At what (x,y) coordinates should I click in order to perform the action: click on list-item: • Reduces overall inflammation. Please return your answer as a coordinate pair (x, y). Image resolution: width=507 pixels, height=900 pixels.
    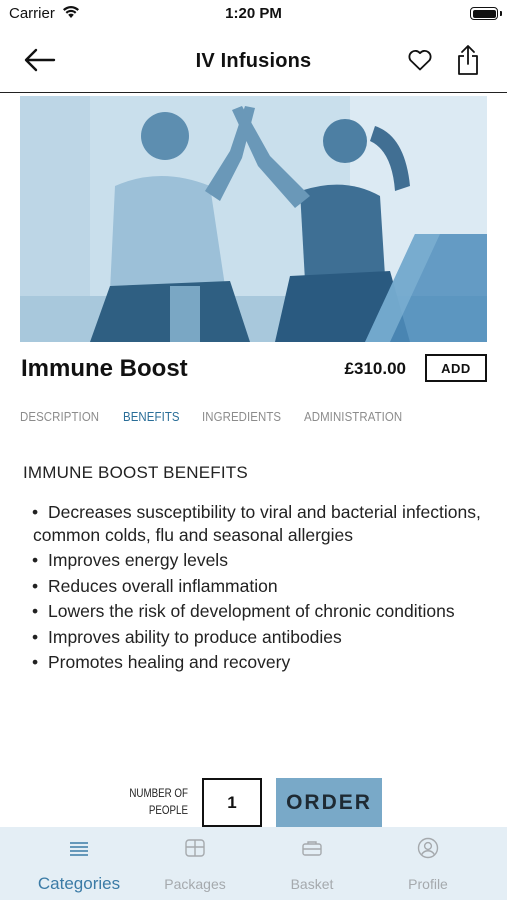
    Looking at the image, I should click on (155, 585).